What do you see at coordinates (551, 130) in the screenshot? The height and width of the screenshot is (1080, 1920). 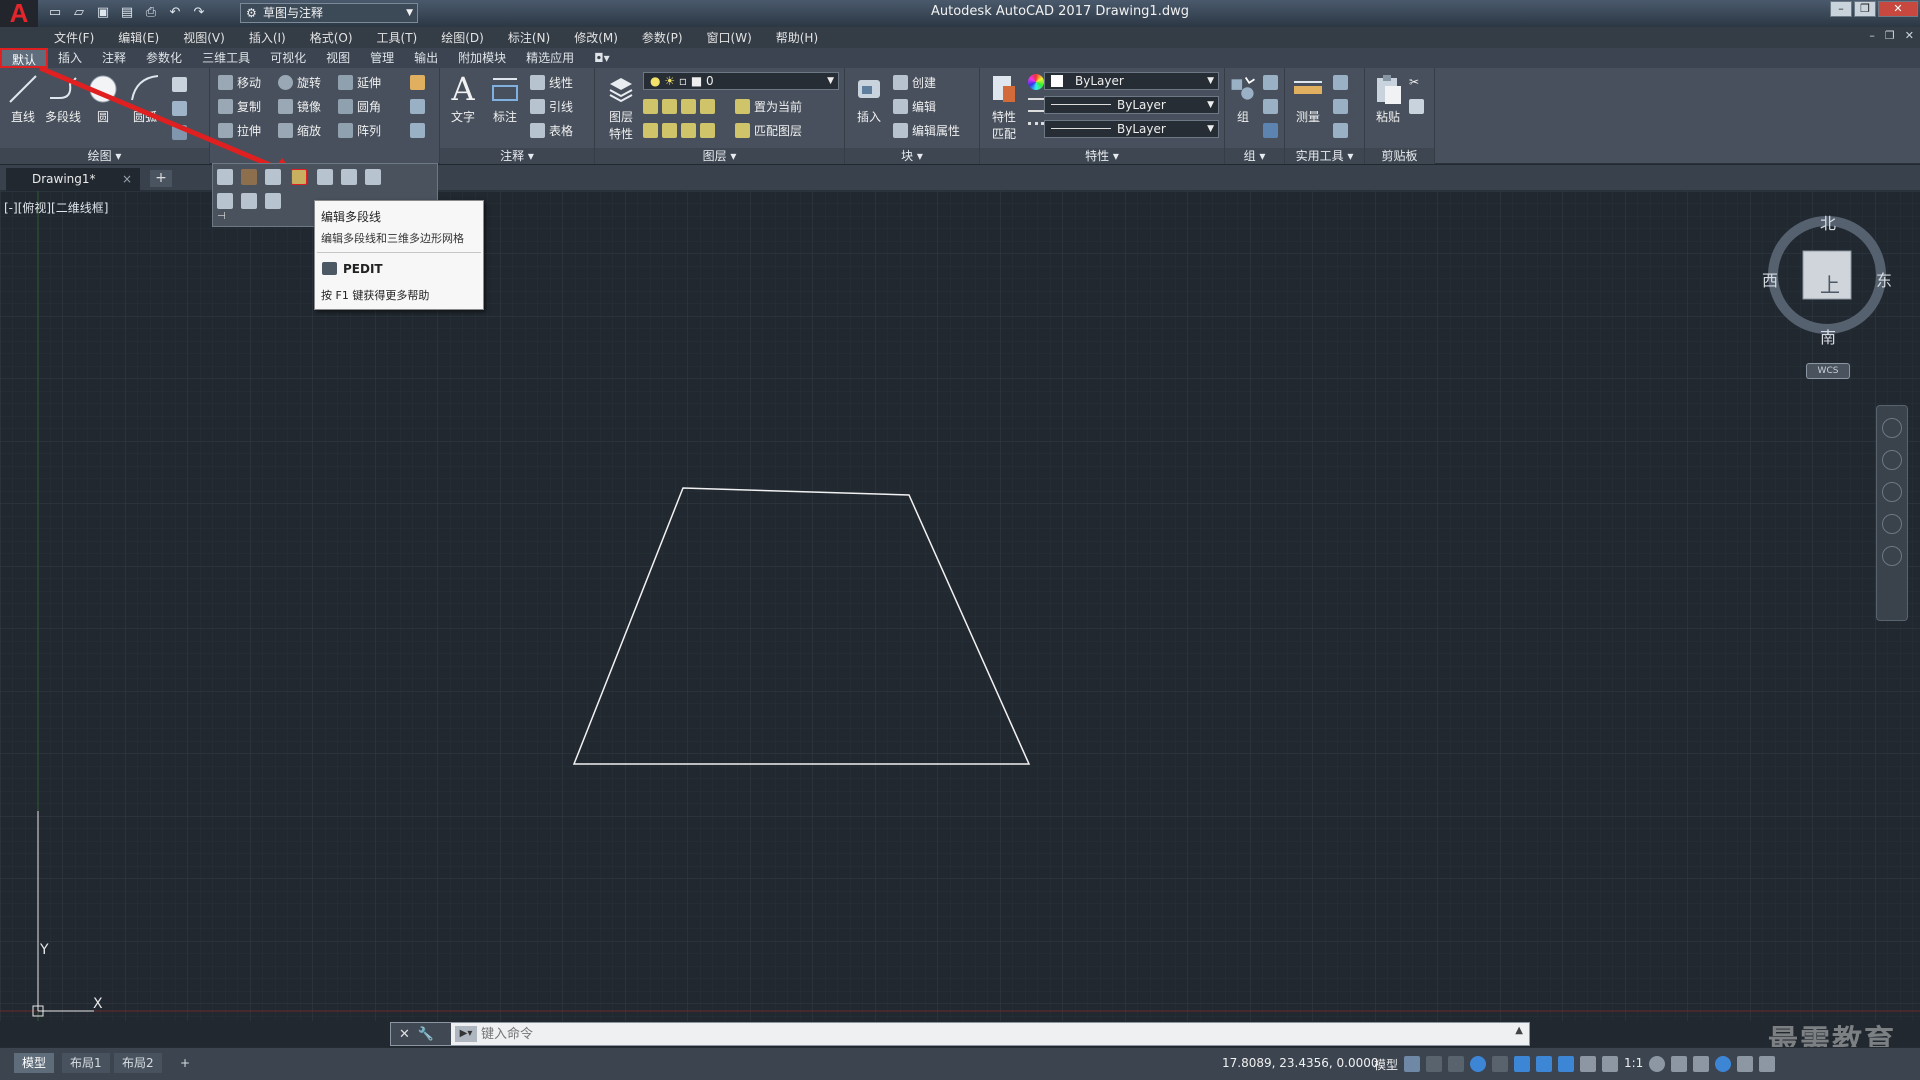 I see `table-button: 表格` at bounding box center [551, 130].